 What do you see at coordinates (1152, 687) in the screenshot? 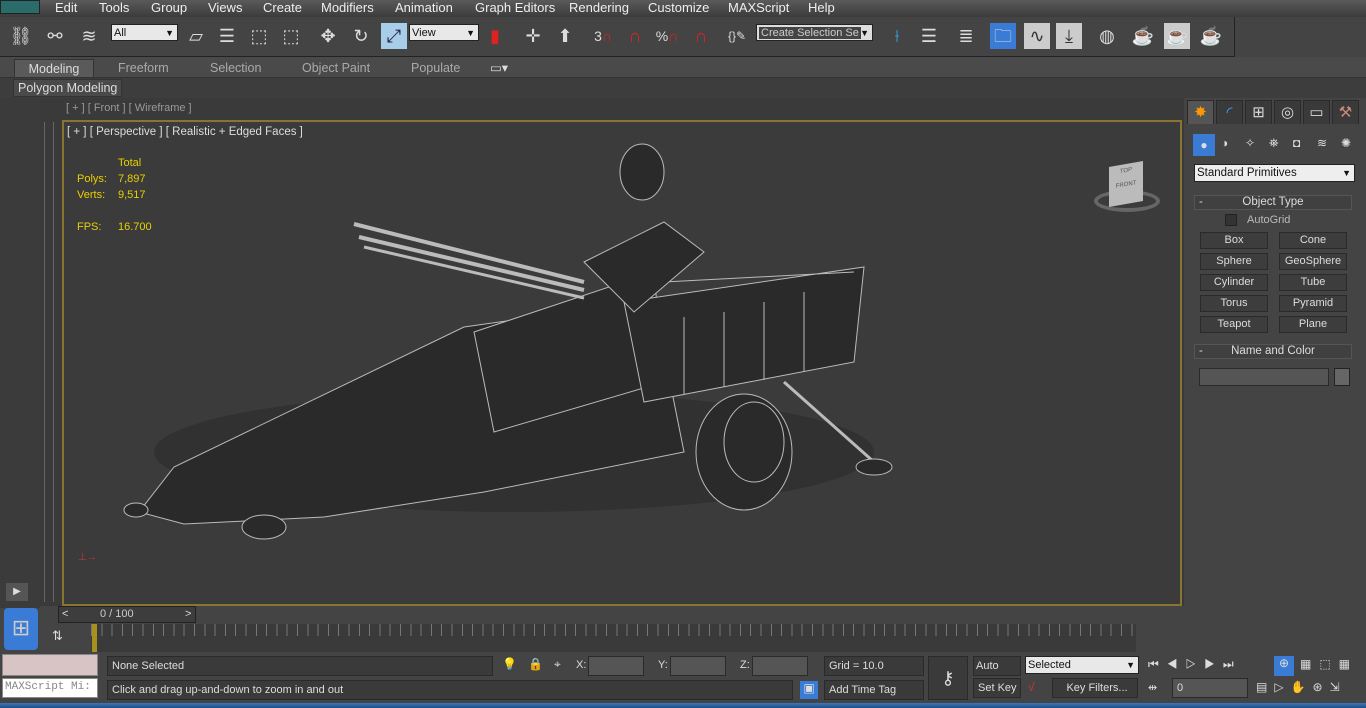
I see `key-mode-toggle-icon: ⇹` at bounding box center [1152, 687].